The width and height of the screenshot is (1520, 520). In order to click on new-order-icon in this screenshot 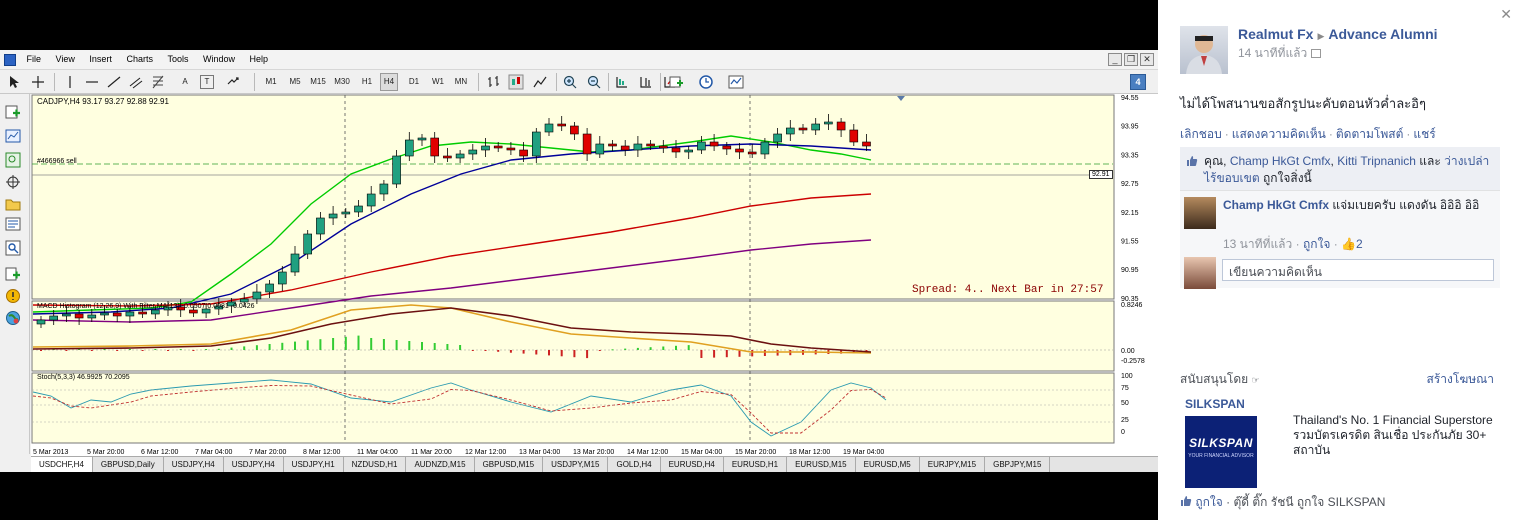, I will do `click(13, 112)`.